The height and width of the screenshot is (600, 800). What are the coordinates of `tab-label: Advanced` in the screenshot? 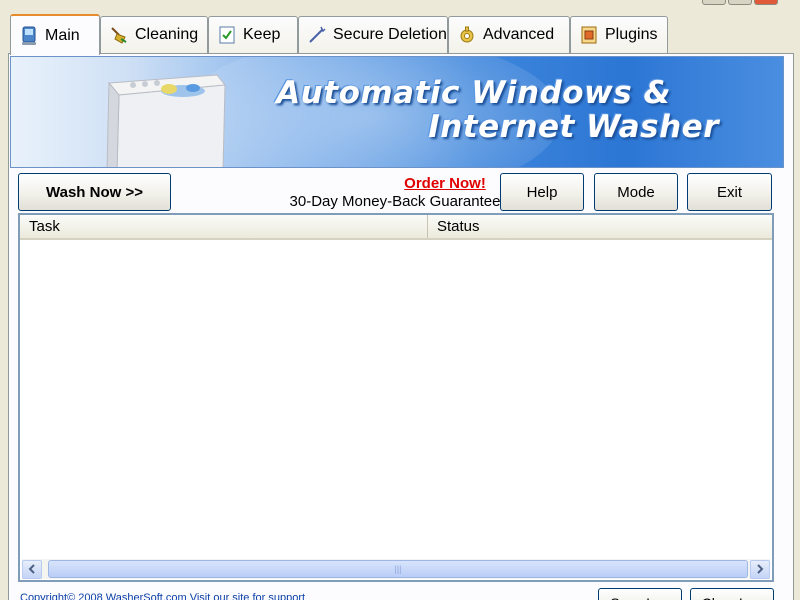 It's located at (519, 34).